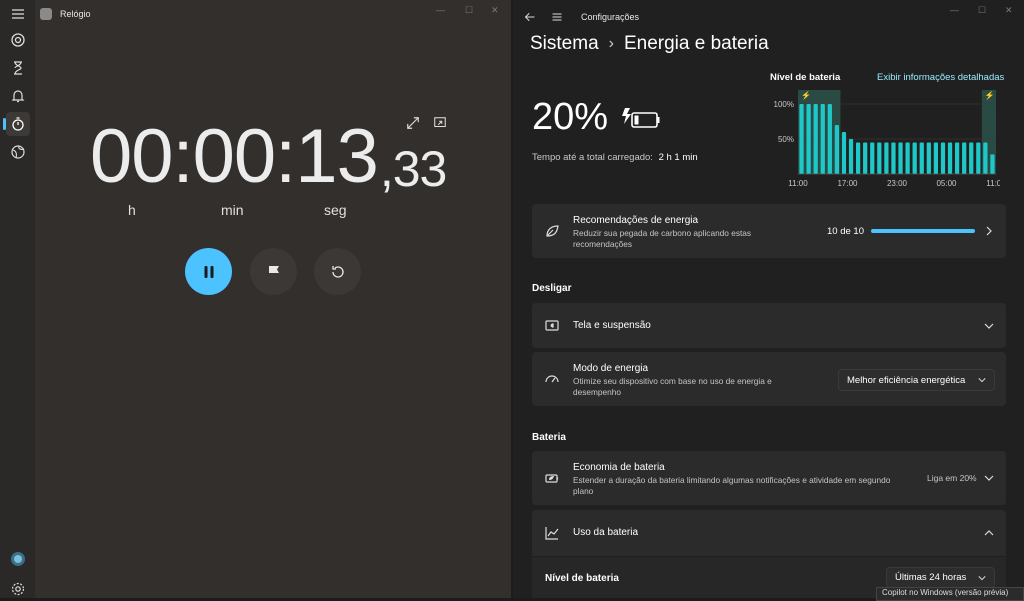  I want to click on charging-bolt-icon: ⚡, so click(990, 95).